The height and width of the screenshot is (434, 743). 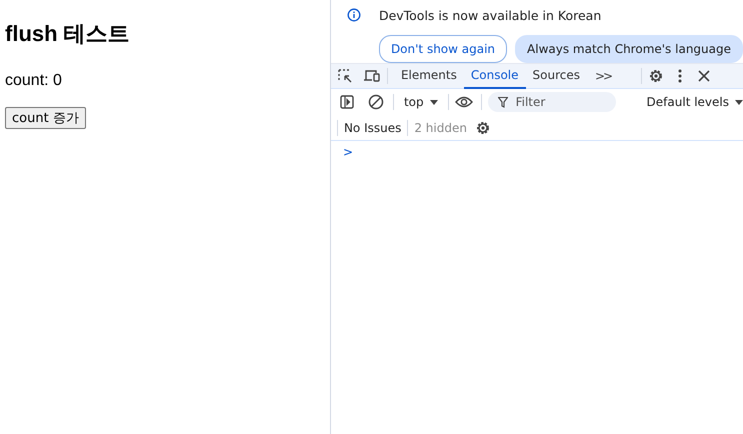 What do you see at coordinates (371, 76) in the screenshot?
I see `device-icon` at bounding box center [371, 76].